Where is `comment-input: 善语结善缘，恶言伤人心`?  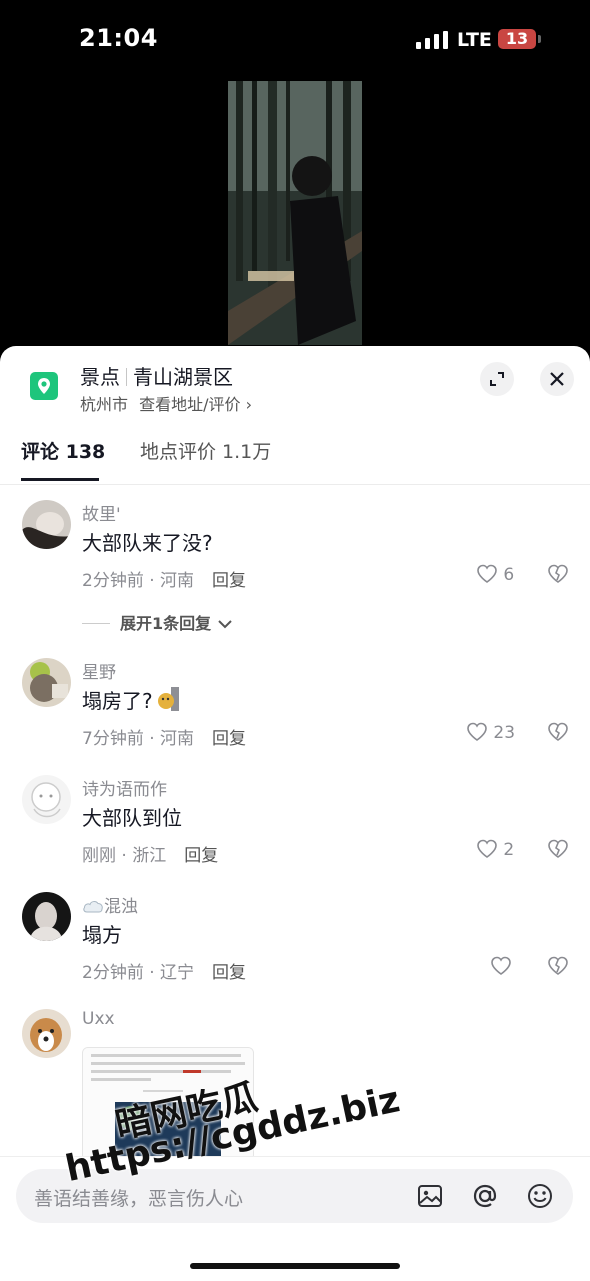 comment-input: 善语结善缘，恶言伤人心 is located at coordinates (294, 1196).